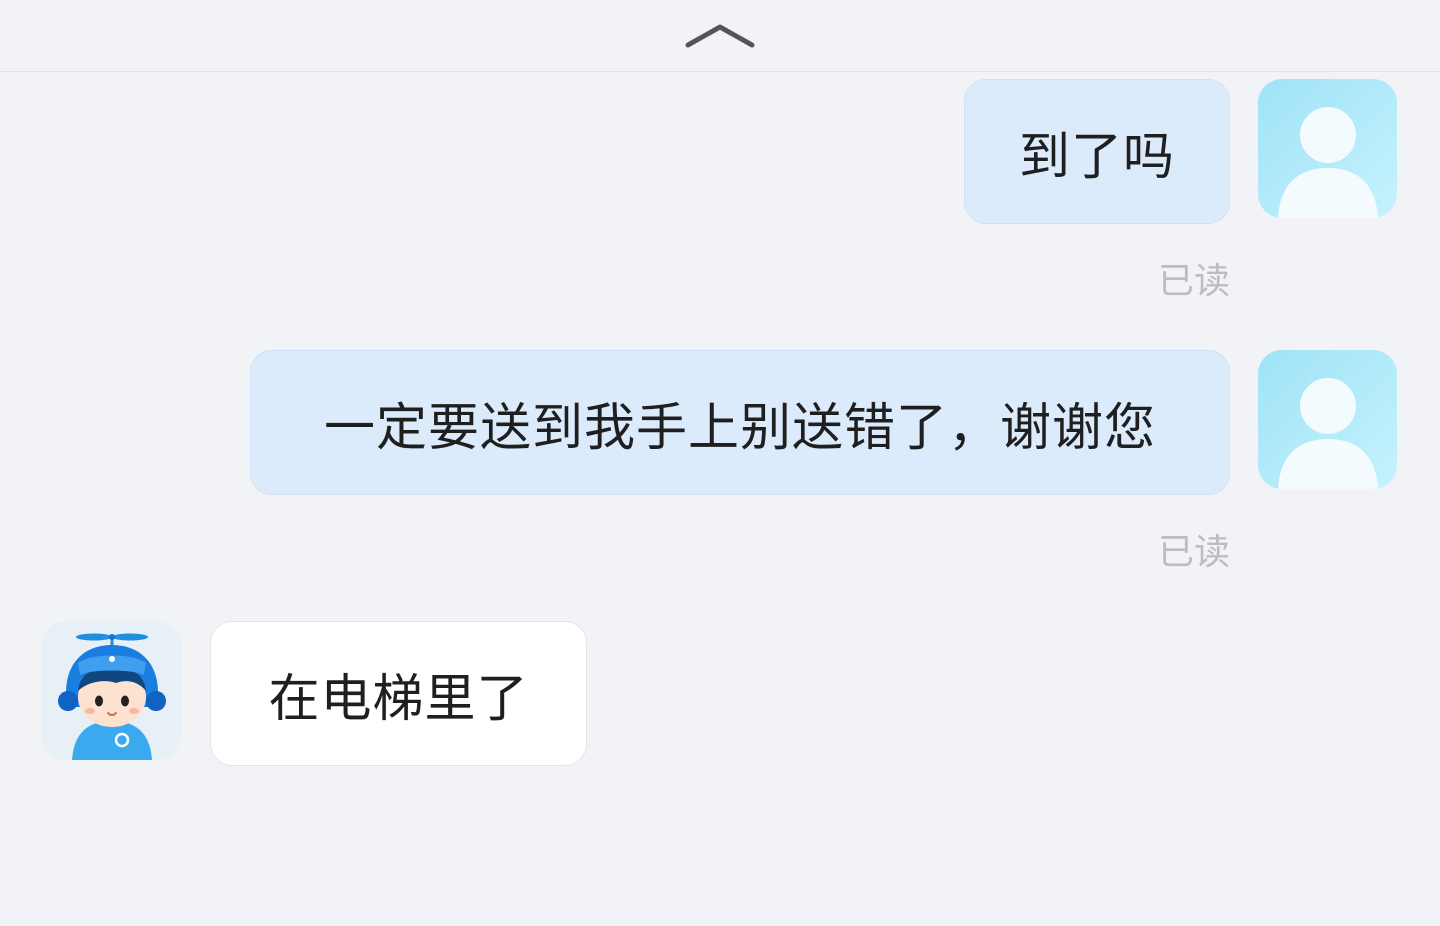  What do you see at coordinates (1096, 157) in the screenshot?
I see `message-text: 到了吗` at bounding box center [1096, 157].